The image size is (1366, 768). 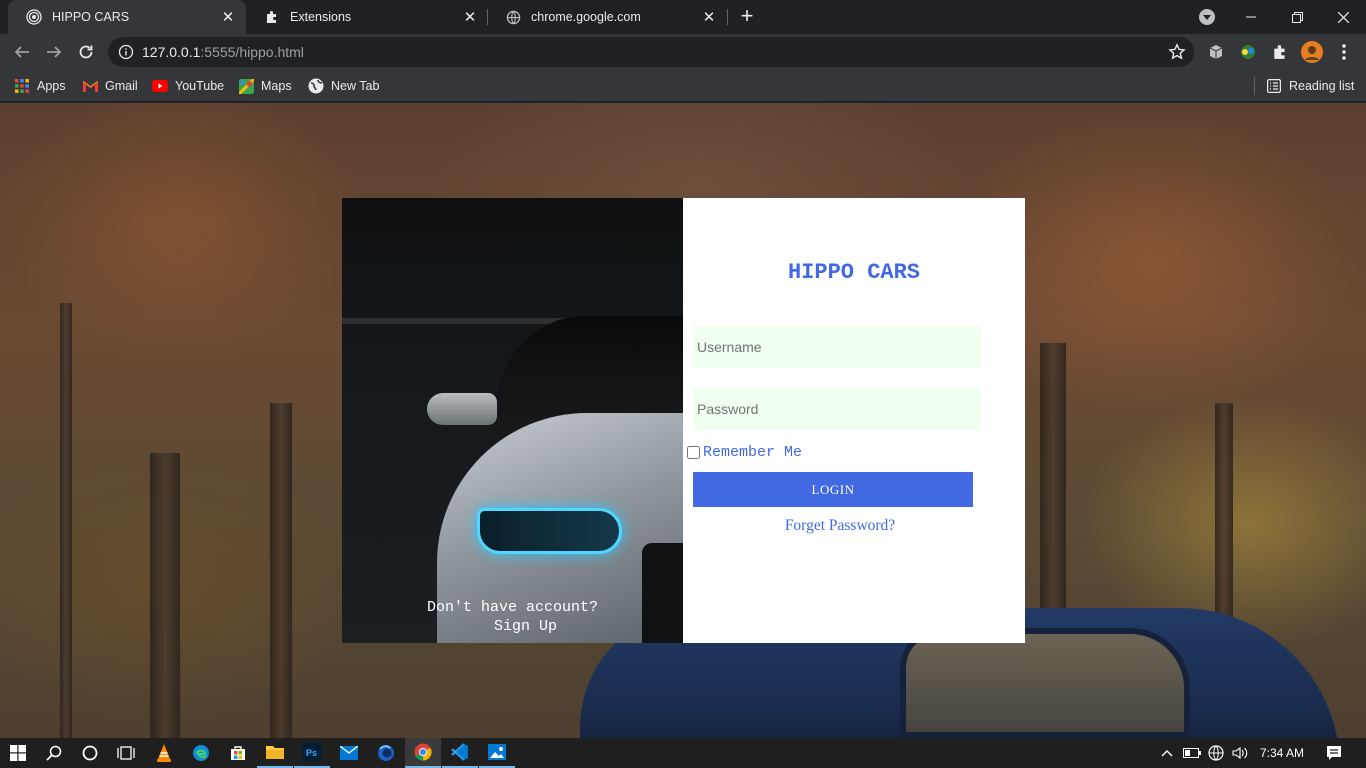 I want to click on extension-cube-icon, so click(x=1216, y=52).